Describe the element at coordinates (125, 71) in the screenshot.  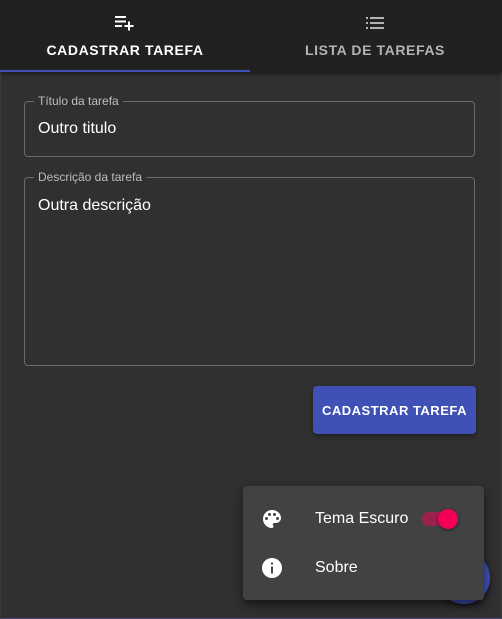
I see `active-tab-indicator` at that location.